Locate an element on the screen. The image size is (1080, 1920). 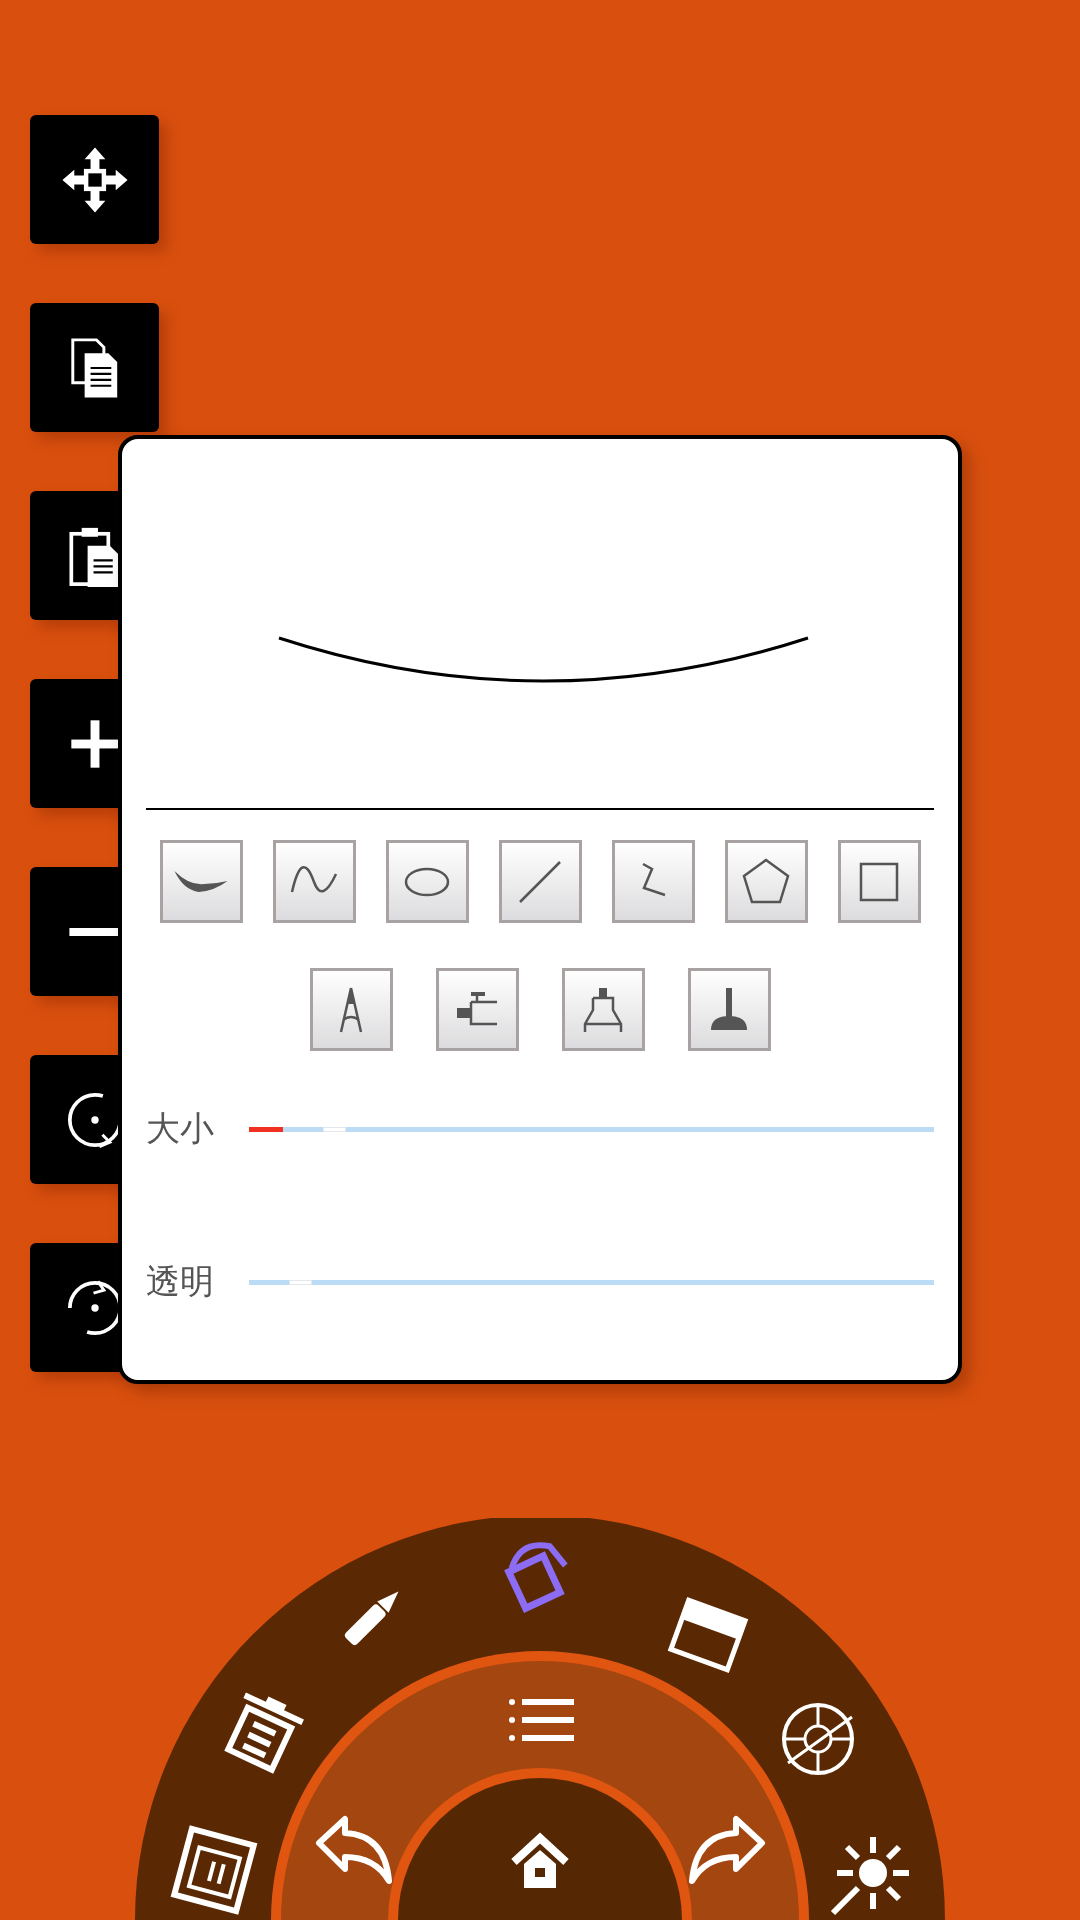
slider-label: 大小 is located at coordinates (180, 1128).